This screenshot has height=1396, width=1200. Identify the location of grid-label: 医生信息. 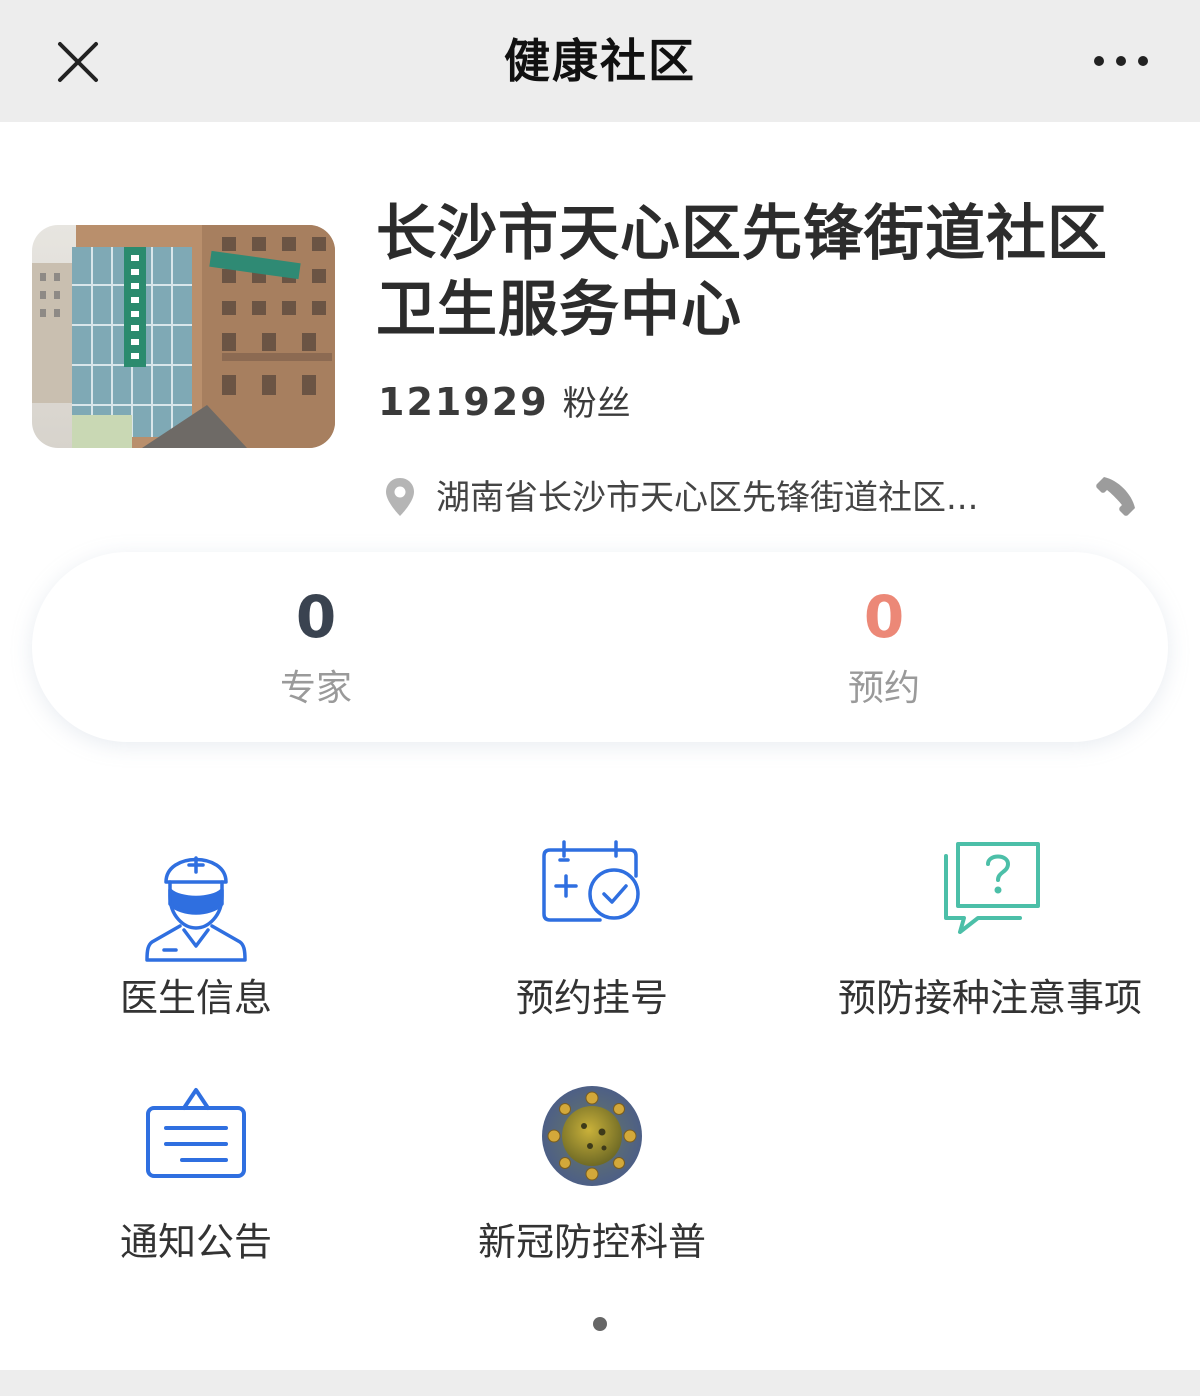
(195, 998).